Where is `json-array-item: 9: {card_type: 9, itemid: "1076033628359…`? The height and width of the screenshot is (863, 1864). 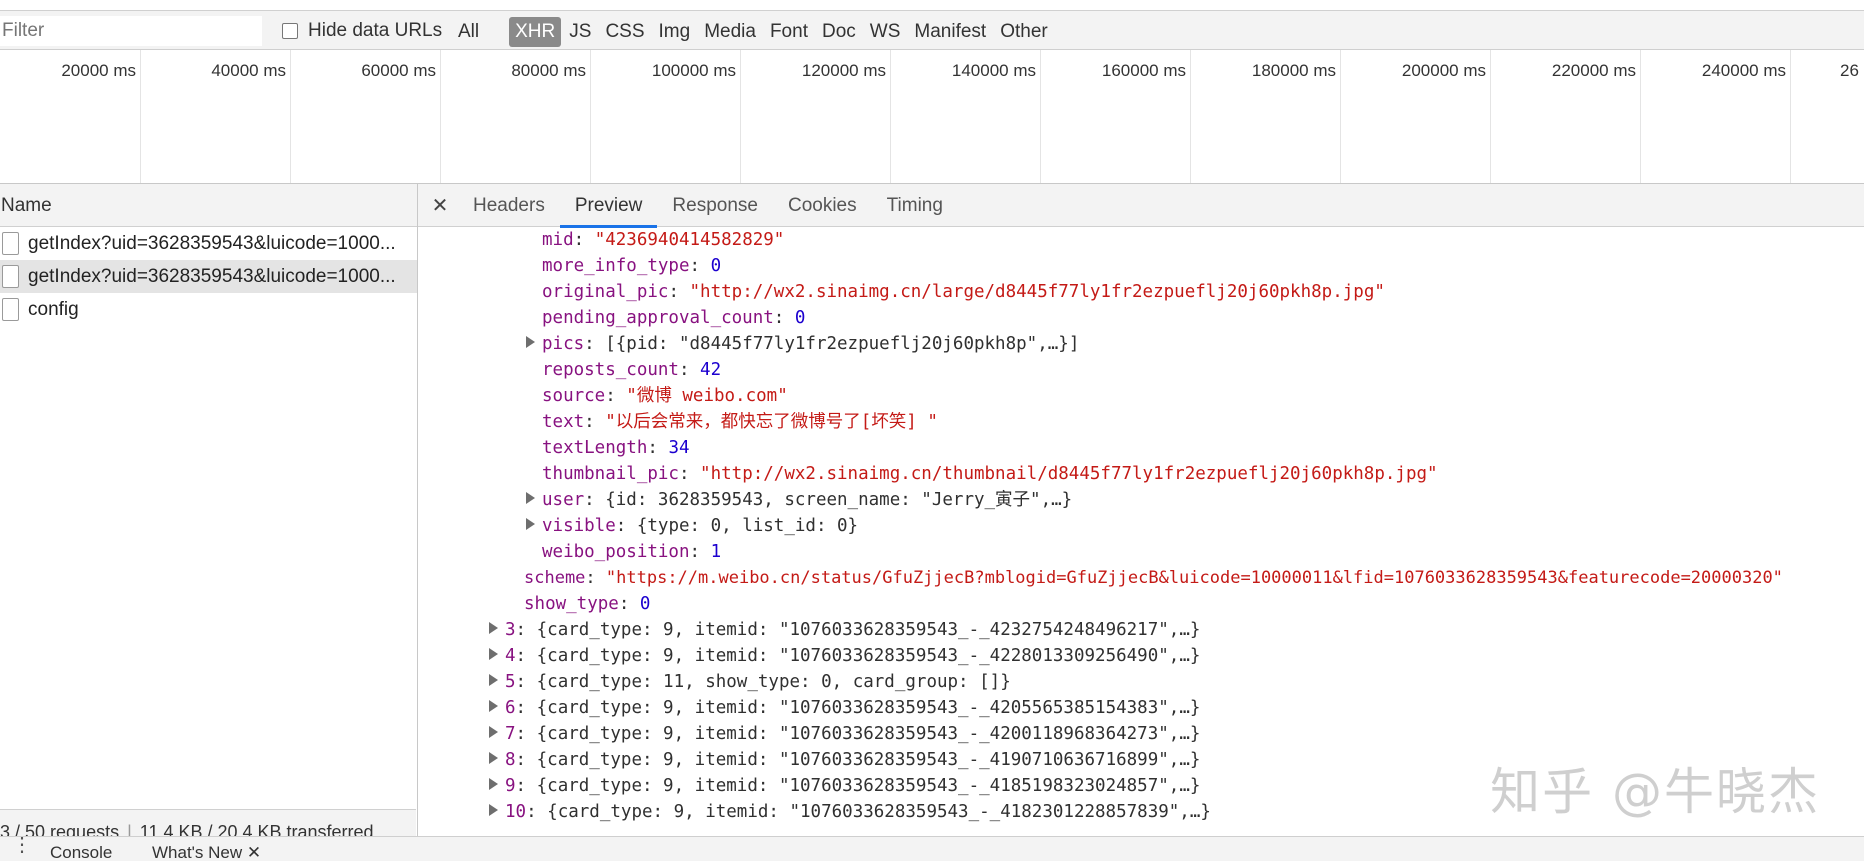 json-array-item: 9: {card_type: 9, itemid: "1076033628359… is located at coordinates (844, 786).